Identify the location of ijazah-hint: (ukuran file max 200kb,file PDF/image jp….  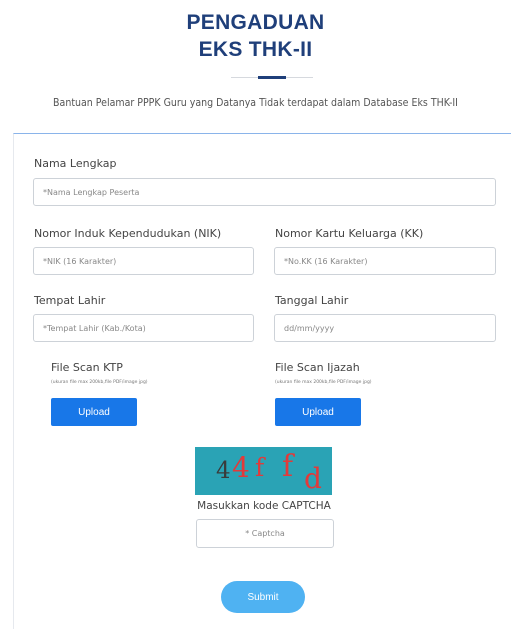
(323, 382).